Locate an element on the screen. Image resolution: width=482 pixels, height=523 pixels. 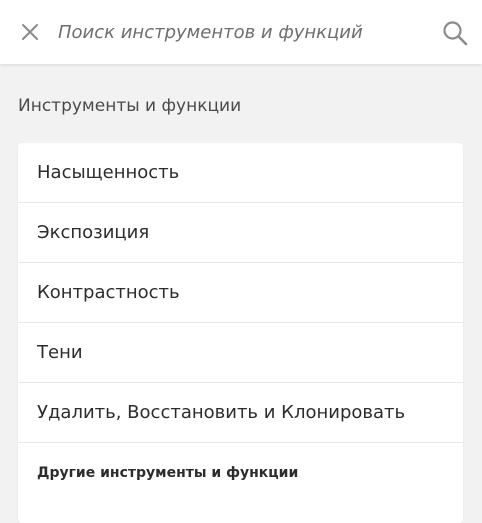
close-button is located at coordinates (30, 32).